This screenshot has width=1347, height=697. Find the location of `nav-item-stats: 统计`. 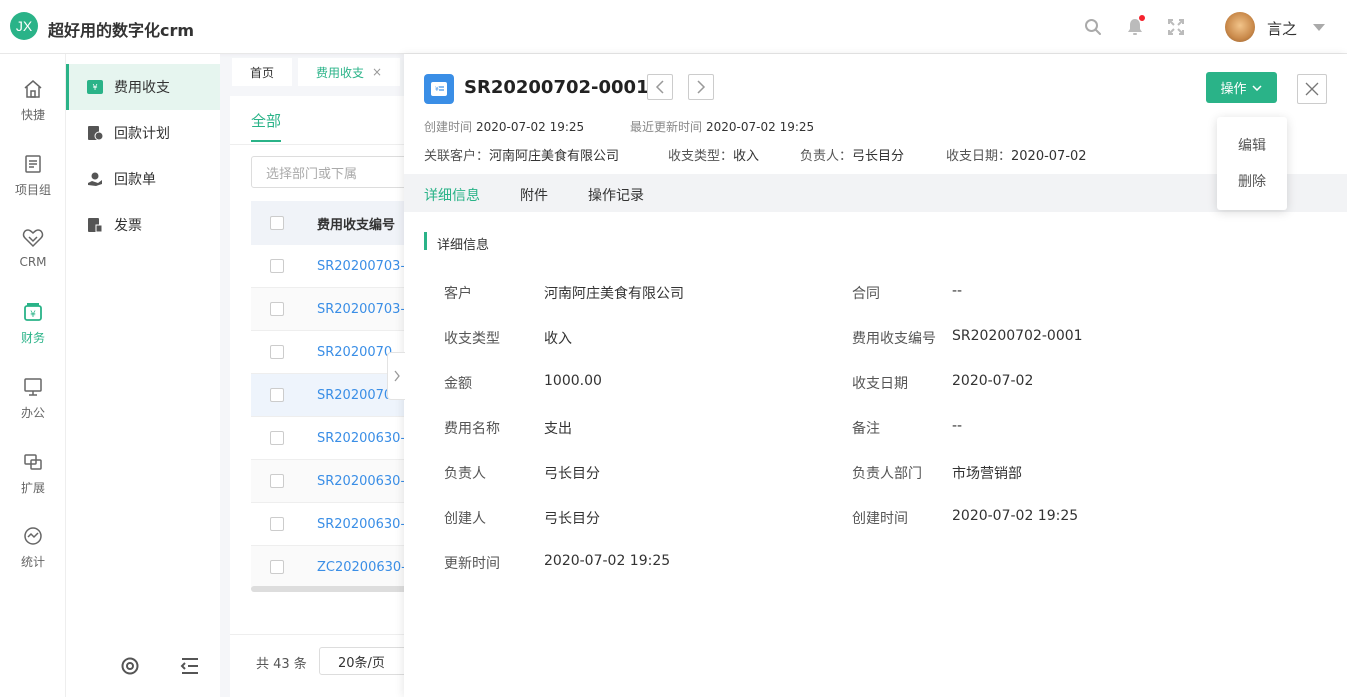

nav-item-stats: 统计 is located at coordinates (33, 555).